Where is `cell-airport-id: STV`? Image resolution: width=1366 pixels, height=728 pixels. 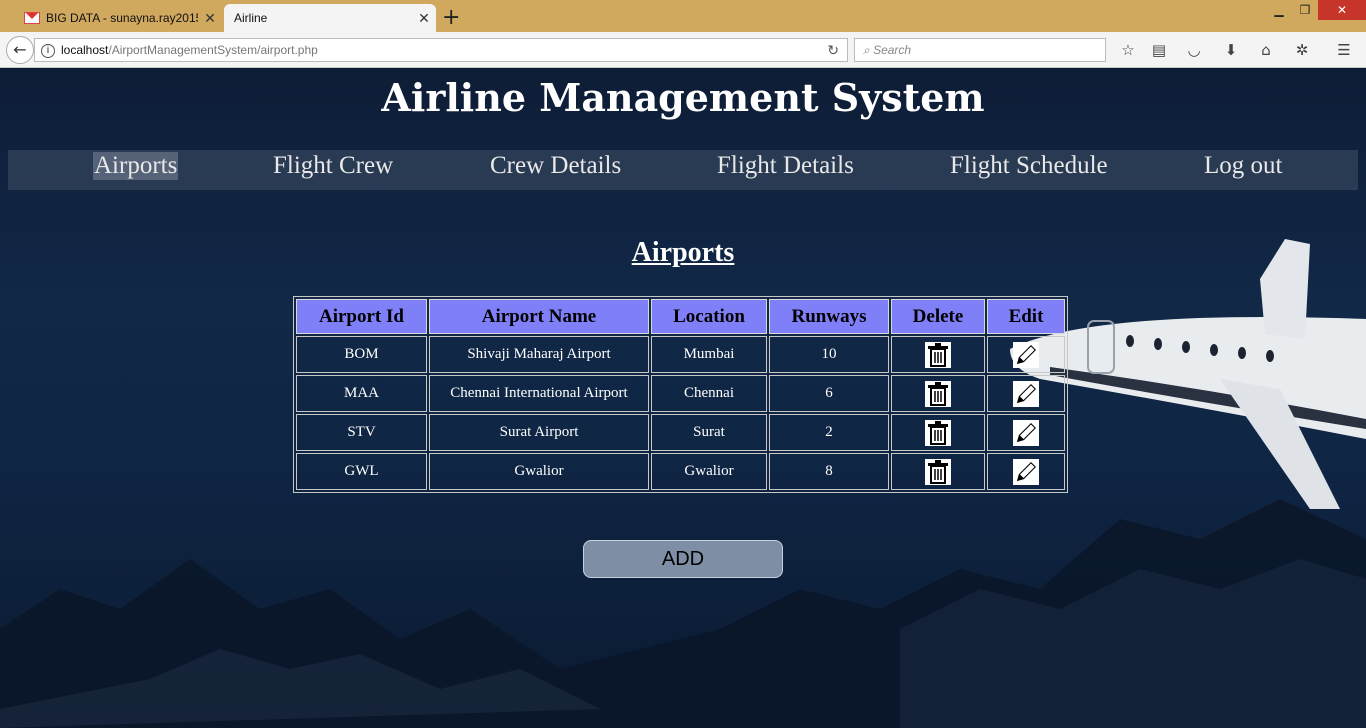 cell-airport-id: STV is located at coordinates (361, 432).